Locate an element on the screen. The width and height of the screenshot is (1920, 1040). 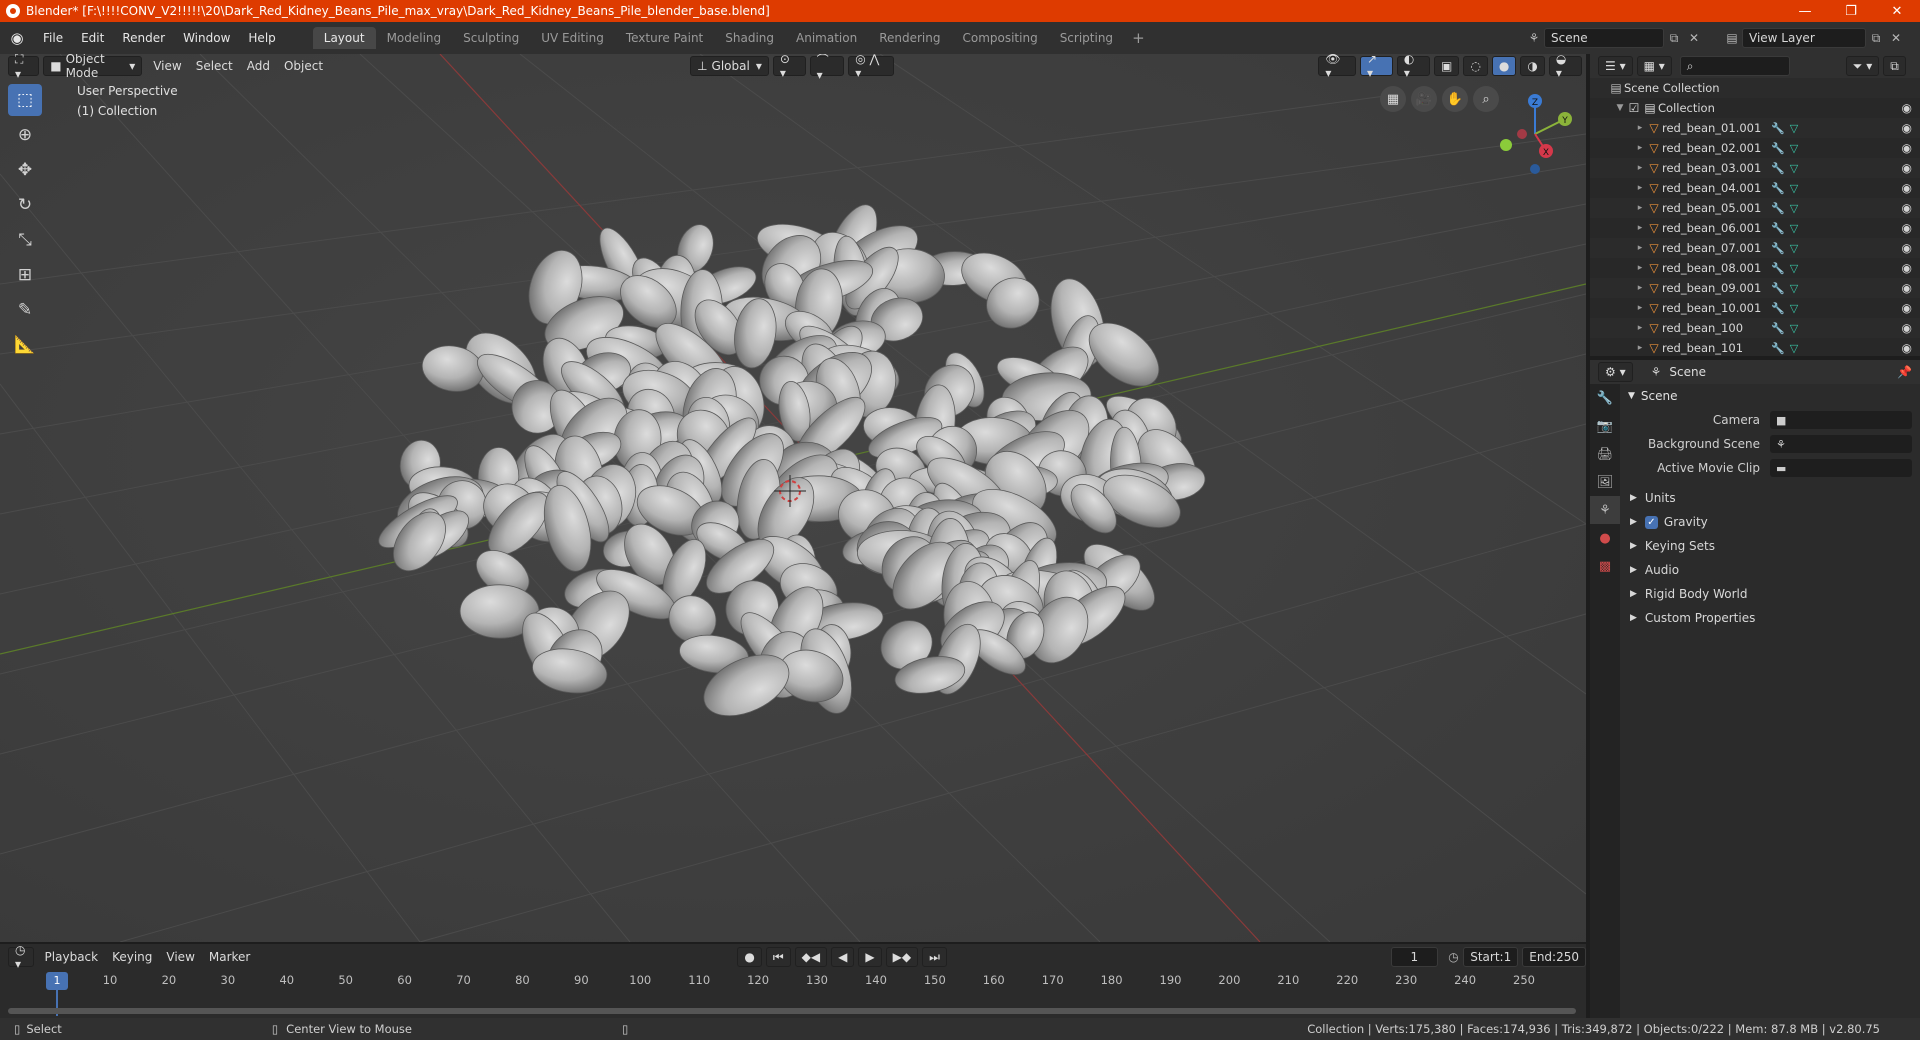
outliner-object-row: ▸ ▽ red_bean_06.001 🔧 ▽ ◉ is located at coordinates (1755, 228).